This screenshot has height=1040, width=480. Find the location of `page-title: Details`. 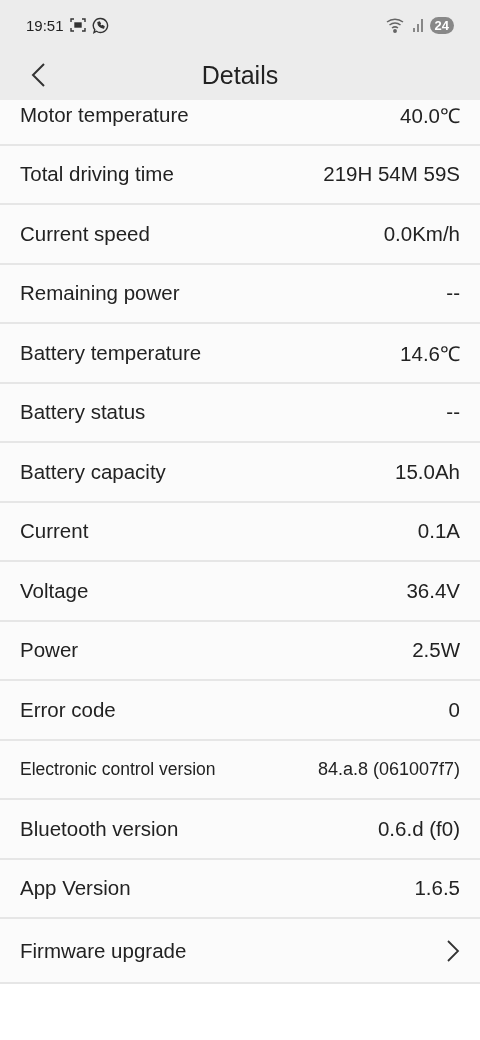

page-title: Details is located at coordinates (240, 75).